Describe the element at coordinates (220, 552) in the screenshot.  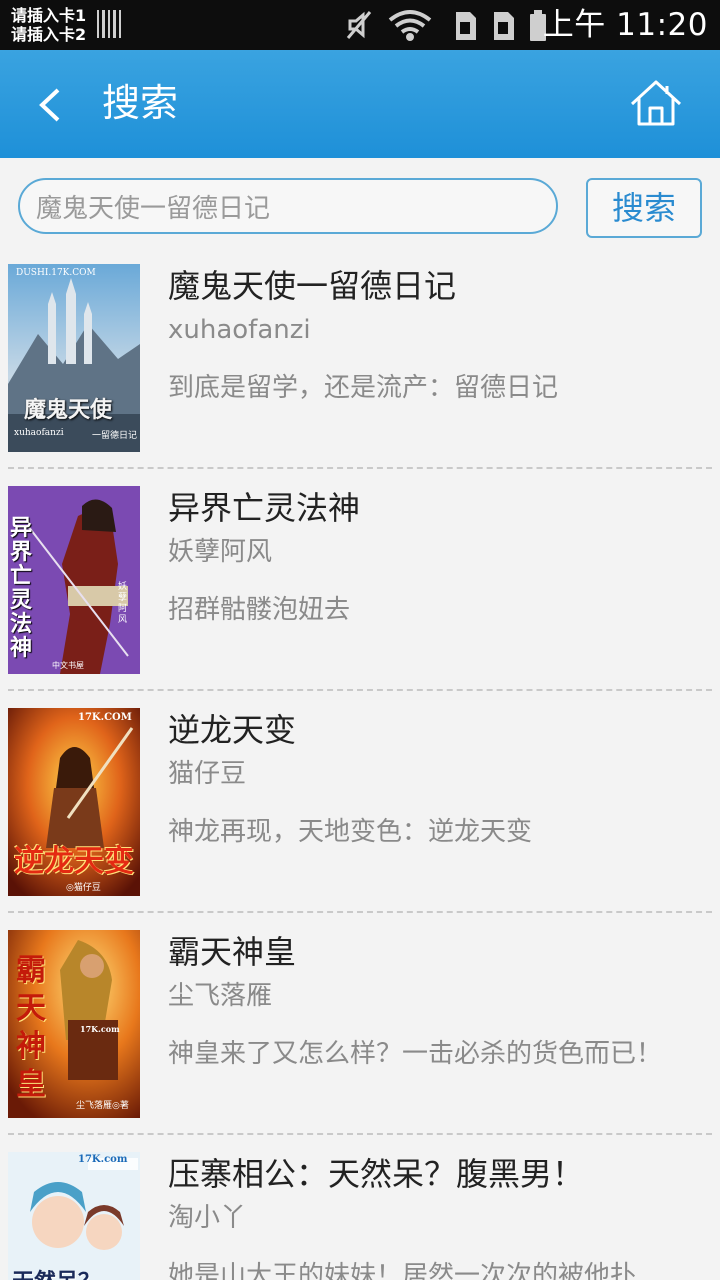
I see `book-author: 妖孽阿风` at that location.